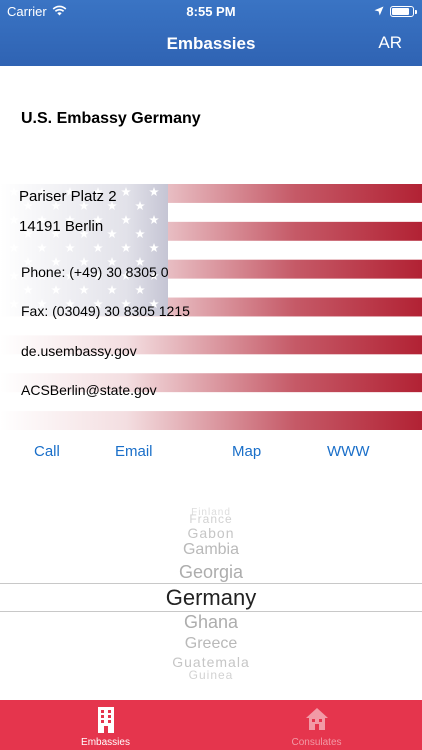 The width and height of the screenshot is (422, 750). I want to click on www-button: WWW, so click(348, 451).